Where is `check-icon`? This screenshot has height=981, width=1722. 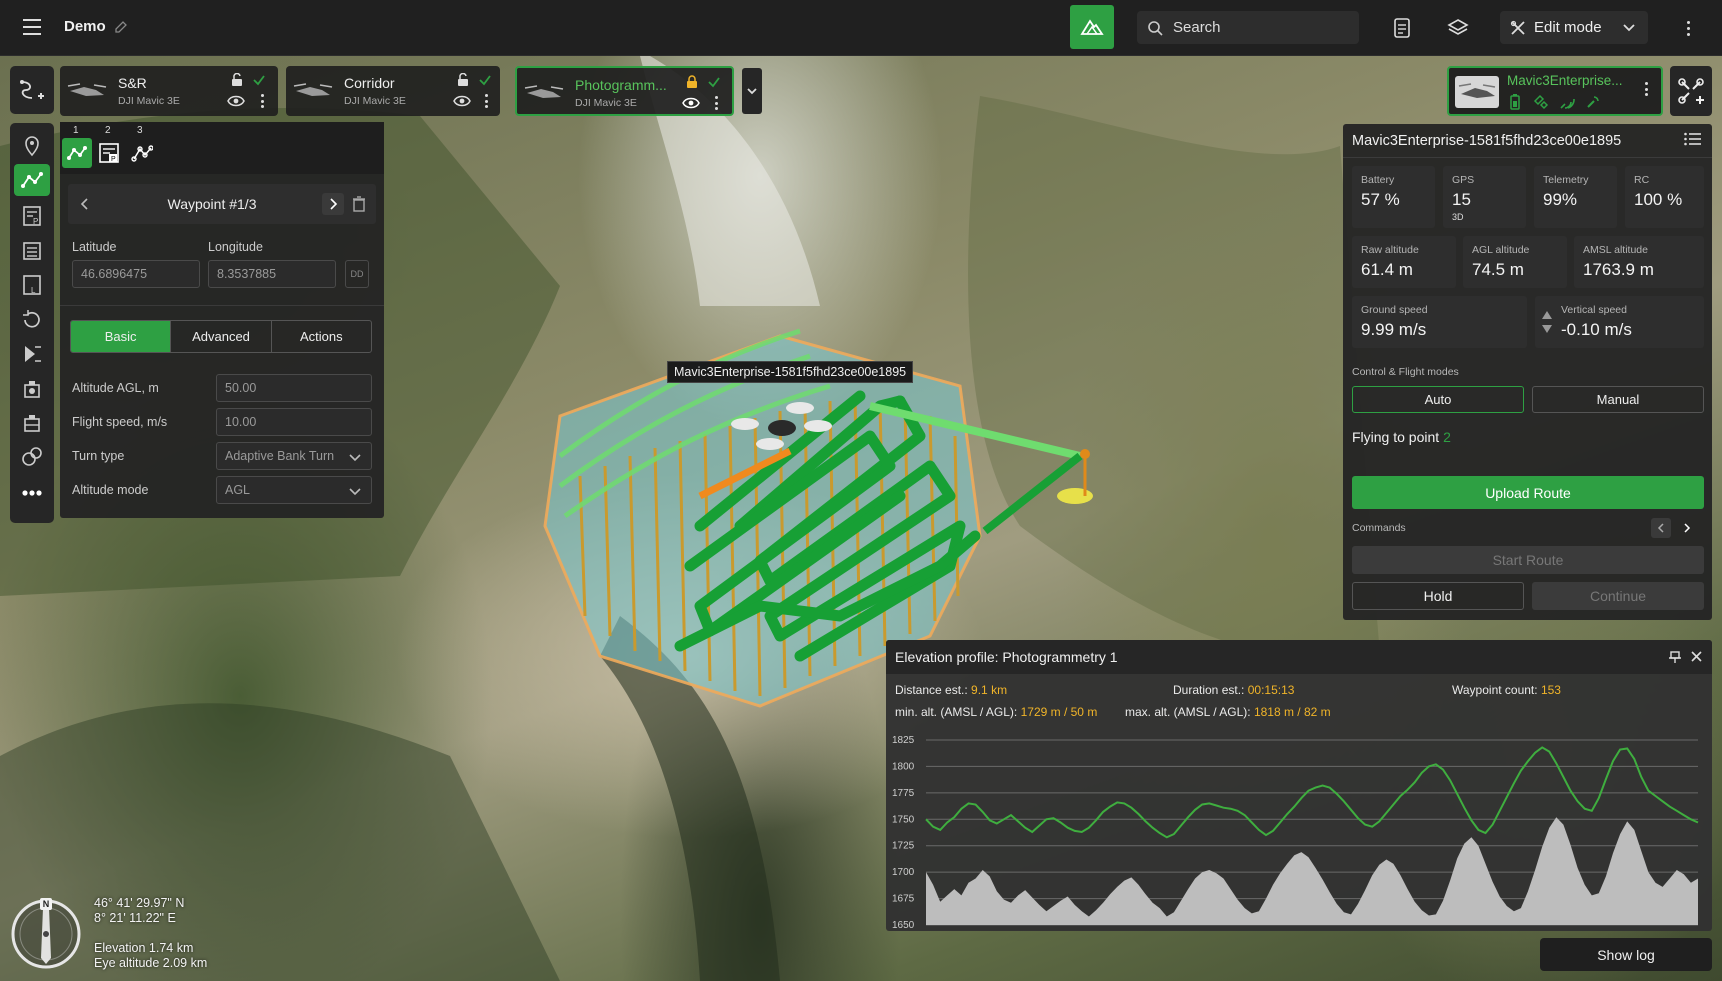 check-icon is located at coordinates (485, 80).